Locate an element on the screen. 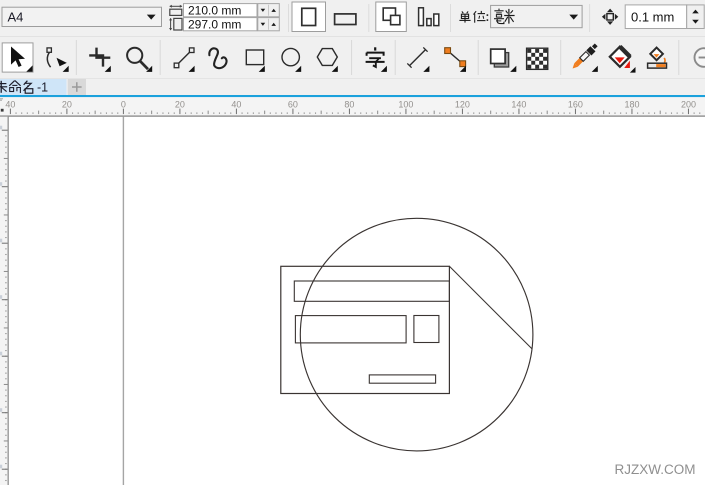 The height and width of the screenshot is (485, 705). svg-text: 297.0 mm is located at coordinates (214, 24).